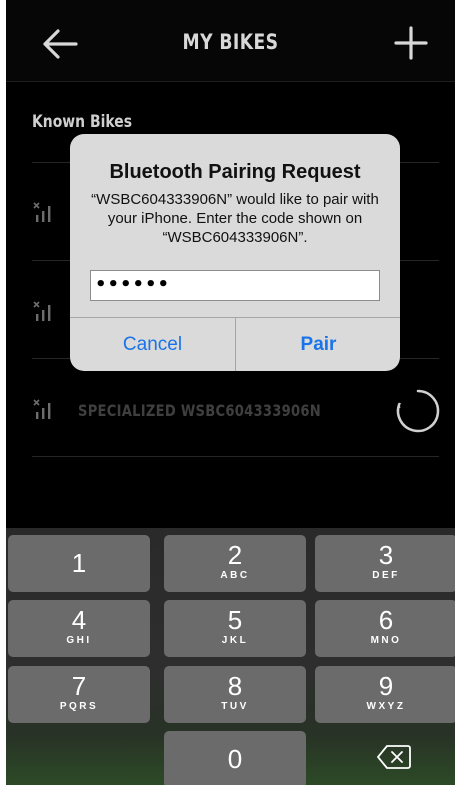 The height and width of the screenshot is (785, 461). I want to click on bike-name: SPECIALIZED WSBC604333906N, so click(199, 410).